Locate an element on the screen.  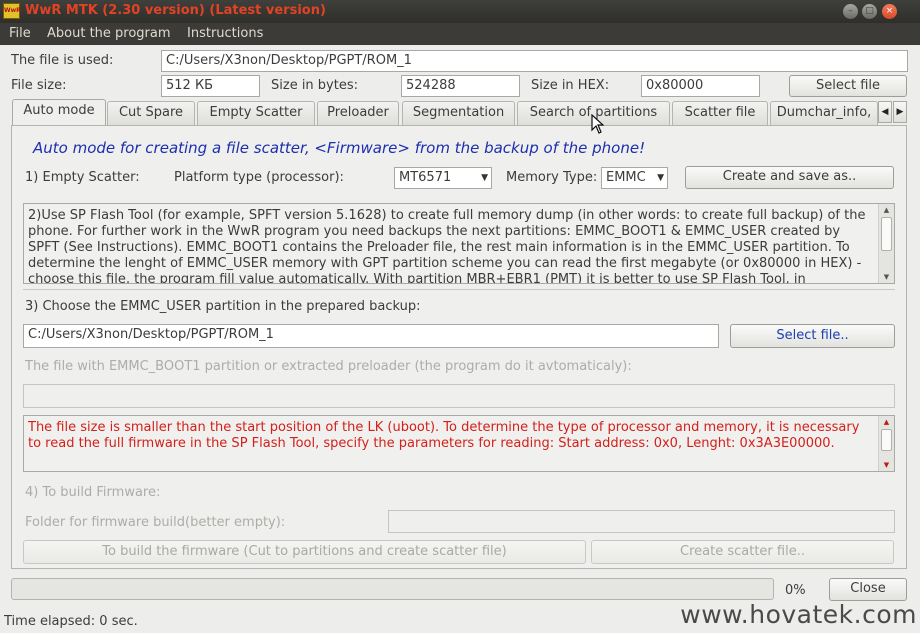
size-bytes-label: Size in bytes: is located at coordinates (314, 85).